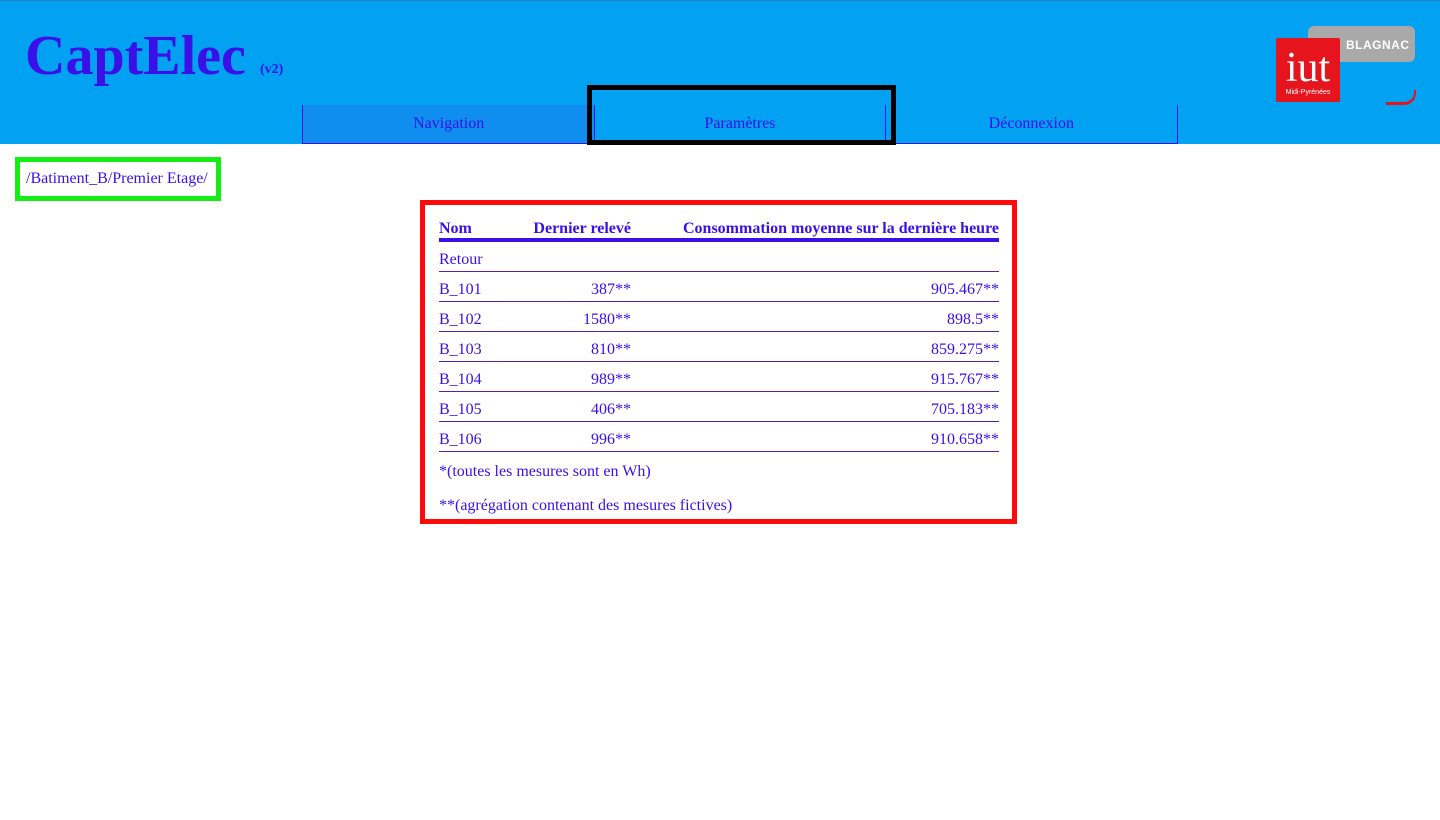 The width and height of the screenshot is (1440, 820). What do you see at coordinates (565, 286) in the screenshot?
I see `last-reading-cell: 387**` at bounding box center [565, 286].